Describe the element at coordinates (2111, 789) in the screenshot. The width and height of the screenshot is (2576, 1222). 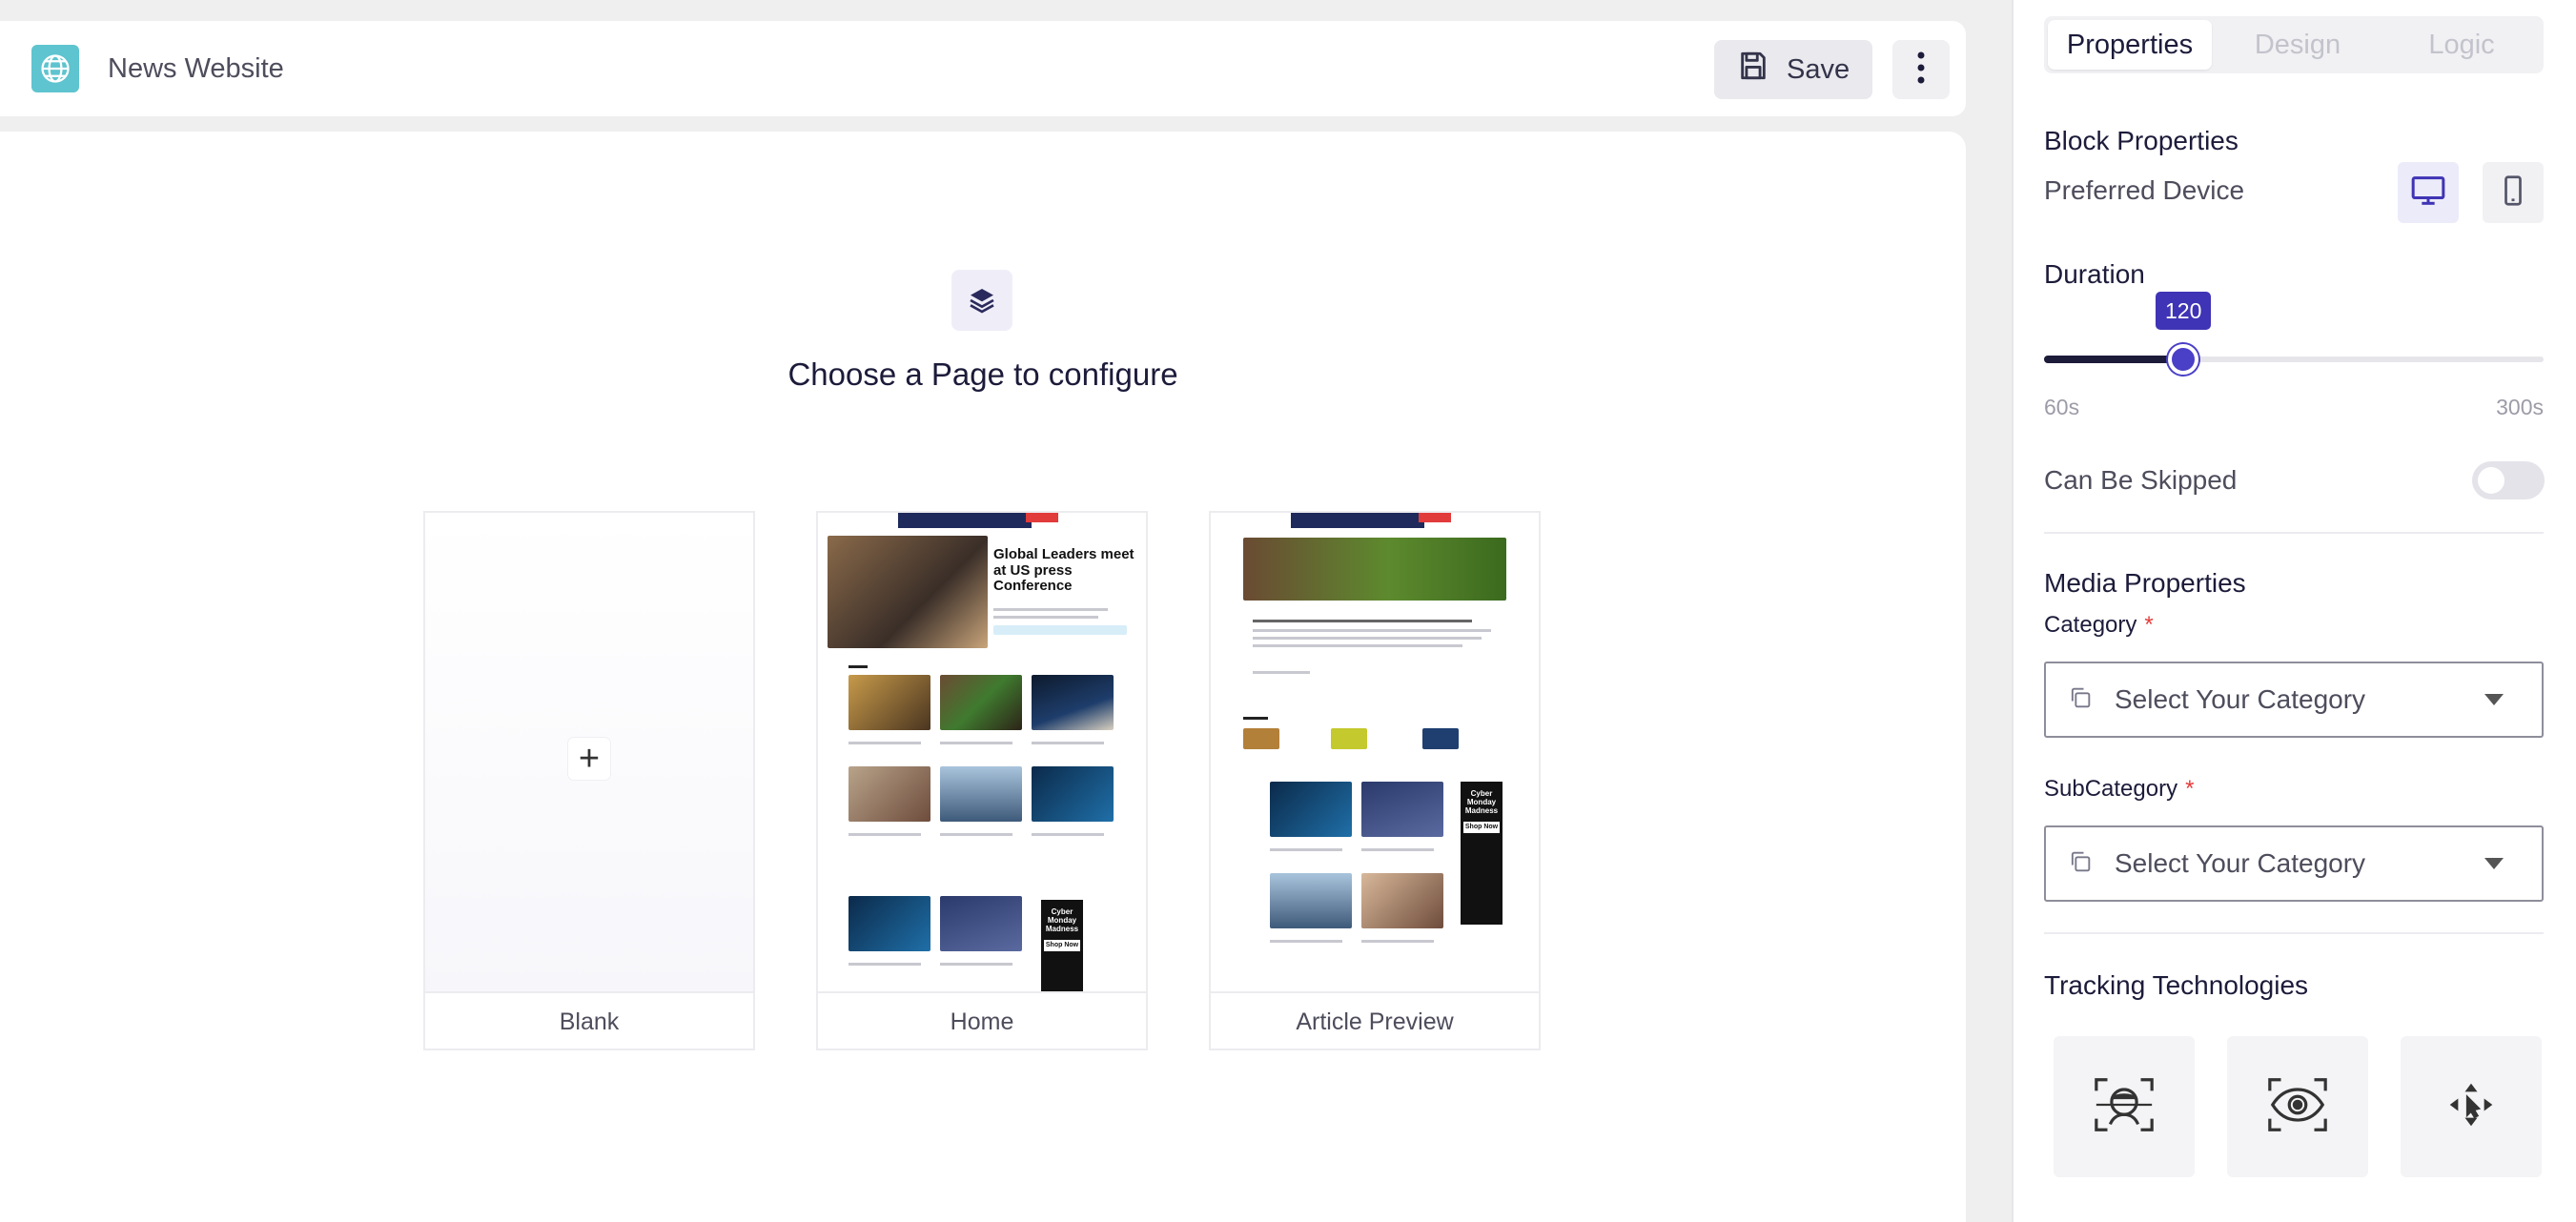
I see `subcategory-label-text: SubCategory` at that location.